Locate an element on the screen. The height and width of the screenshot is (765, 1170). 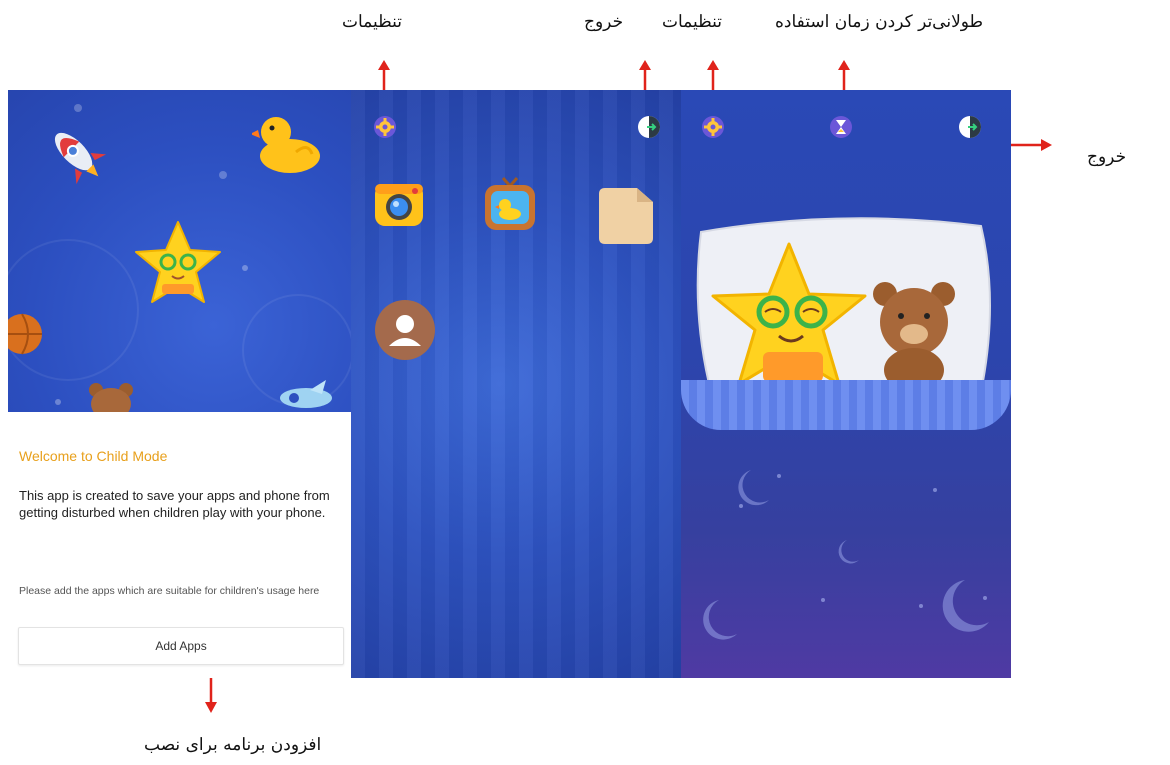
camera-app-icon is located at coordinates (399, 204).